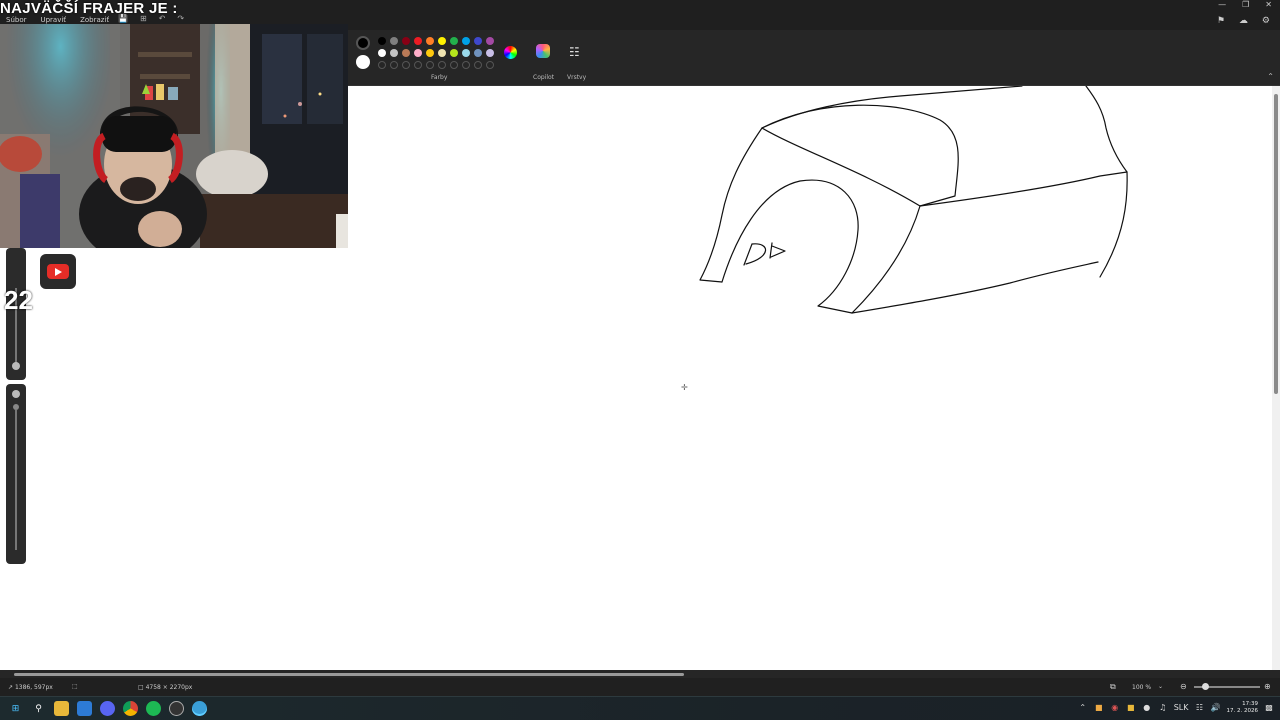  Describe the element at coordinates (130, 708) in the screenshot. I see `chrome-icon` at that location.